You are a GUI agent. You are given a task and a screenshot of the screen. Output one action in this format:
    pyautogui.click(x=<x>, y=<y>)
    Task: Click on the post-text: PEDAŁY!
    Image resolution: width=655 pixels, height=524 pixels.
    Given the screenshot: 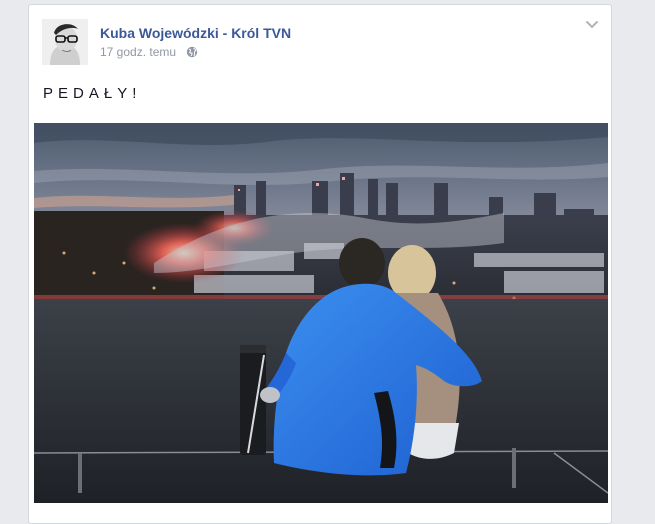 What is the action you would take?
    pyautogui.click(x=92, y=93)
    